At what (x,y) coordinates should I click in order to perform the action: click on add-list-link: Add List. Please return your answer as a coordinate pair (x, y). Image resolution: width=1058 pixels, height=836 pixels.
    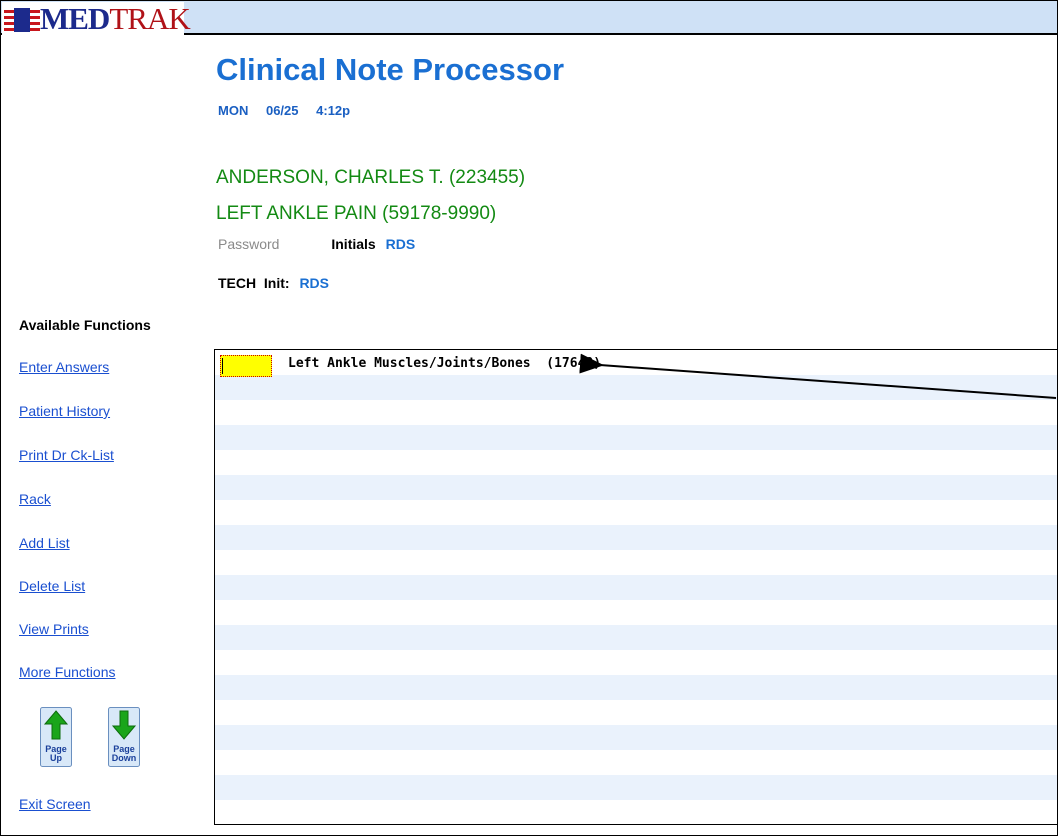
    Looking at the image, I should click on (44, 543).